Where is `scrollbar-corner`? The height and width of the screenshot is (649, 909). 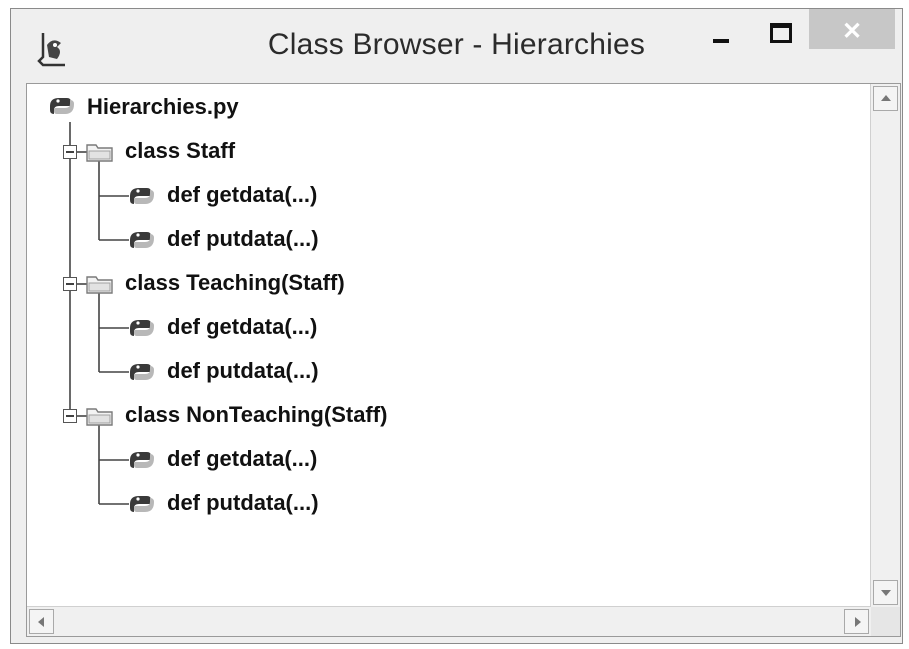
scrollbar-corner is located at coordinates (885, 621).